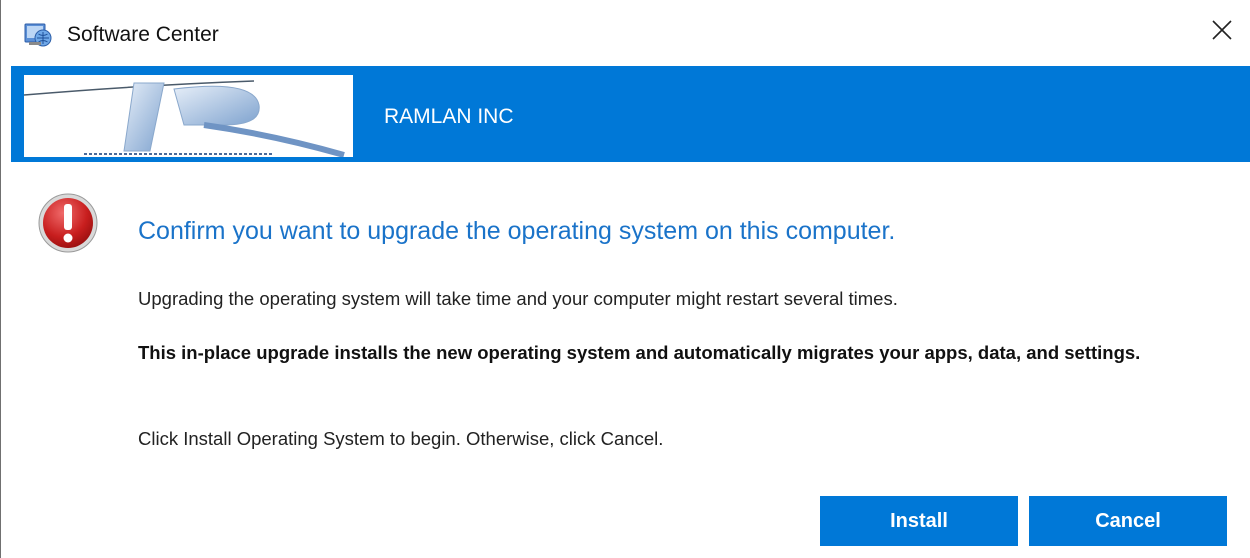 The width and height of the screenshot is (1250, 558). I want to click on company-logo, so click(188, 116).